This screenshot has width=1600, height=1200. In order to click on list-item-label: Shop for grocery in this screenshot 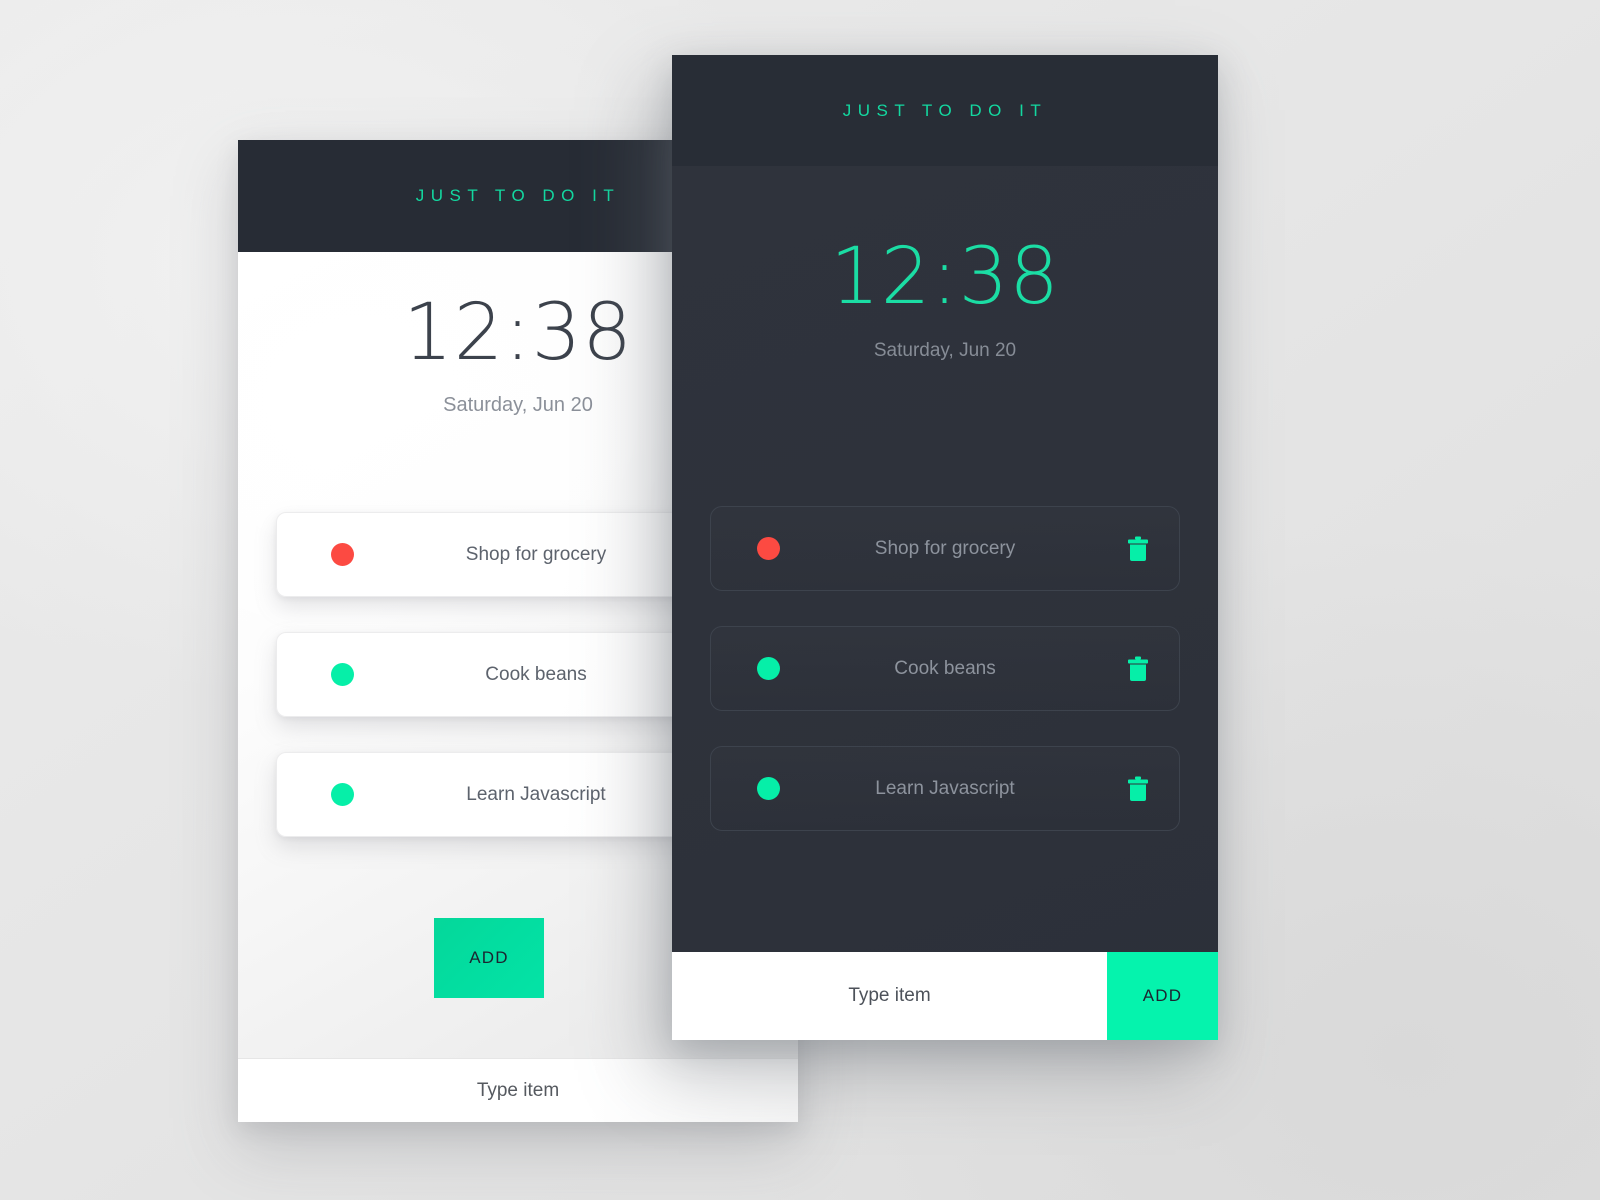, I will do `click(945, 548)`.